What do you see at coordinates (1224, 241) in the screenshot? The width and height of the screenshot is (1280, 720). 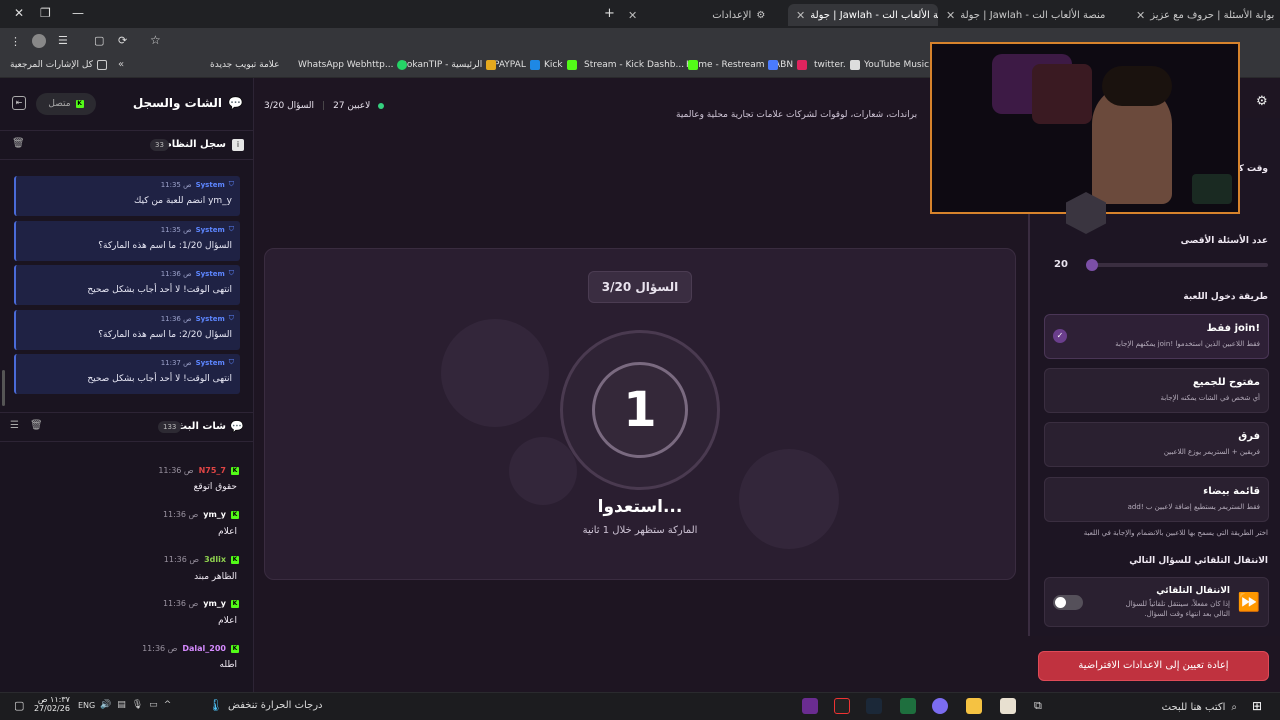 I see `max-questions-label: عدد الأسئلة الأقصى` at bounding box center [1224, 241].